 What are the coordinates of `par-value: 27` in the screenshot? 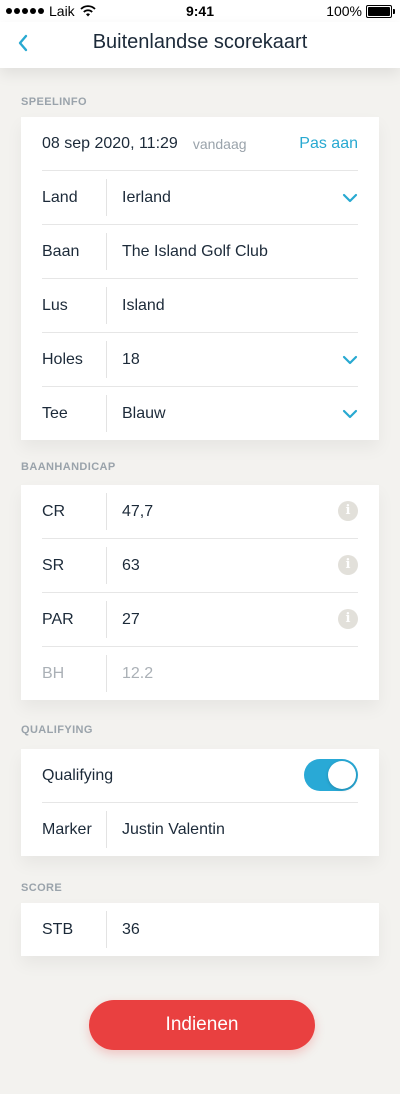 It's located at (131, 619).